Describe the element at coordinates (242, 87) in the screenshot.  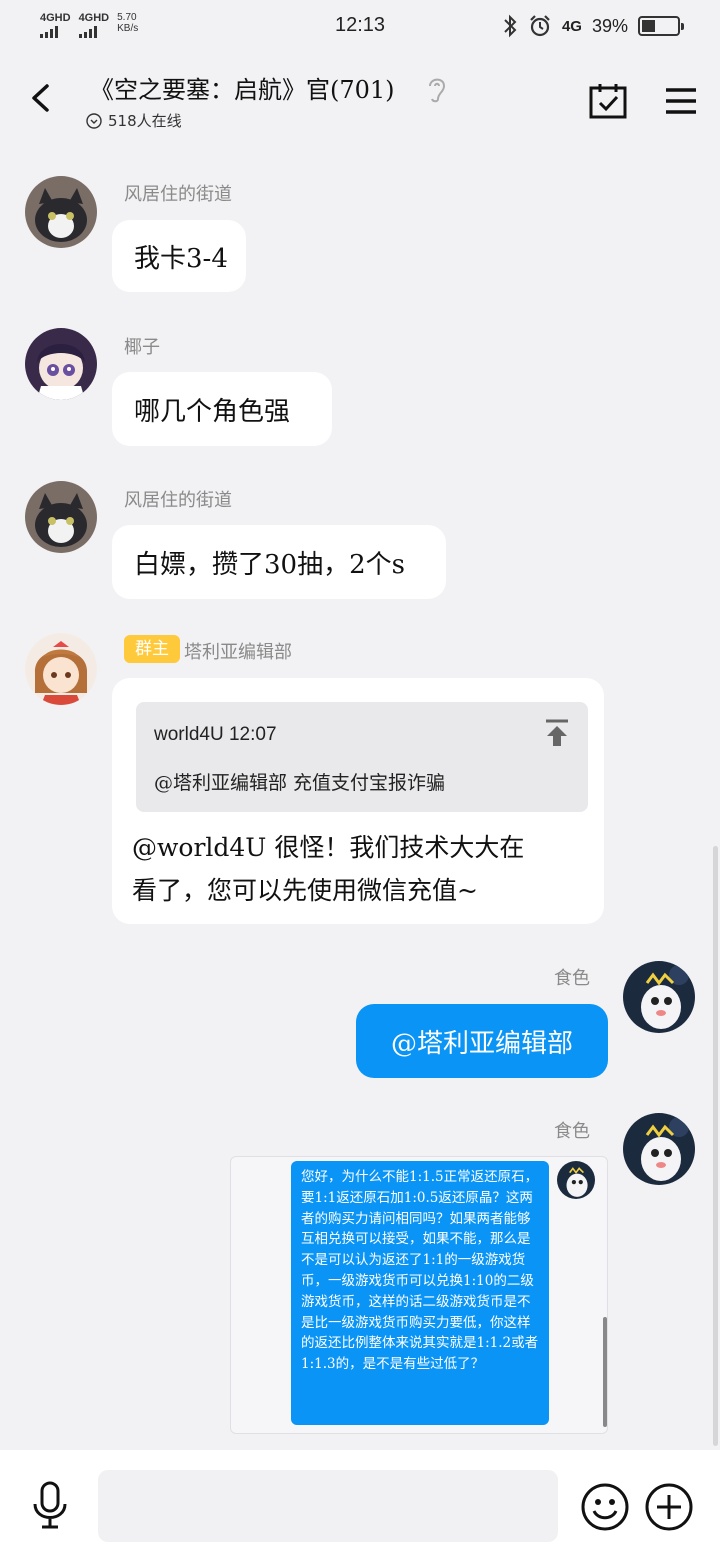
I see `group-title: 《空之要塞：启航》官(701)` at that location.